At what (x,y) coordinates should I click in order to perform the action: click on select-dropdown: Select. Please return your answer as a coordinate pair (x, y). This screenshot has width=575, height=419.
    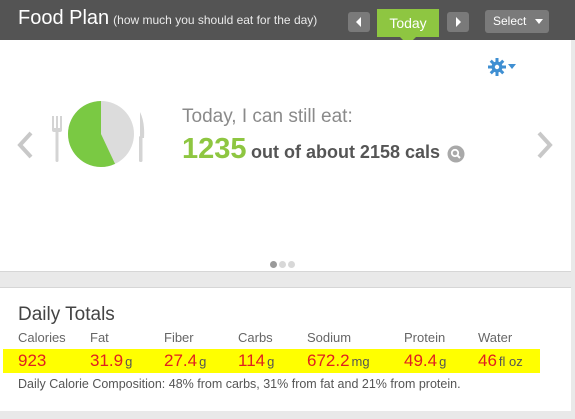
    Looking at the image, I should click on (517, 21).